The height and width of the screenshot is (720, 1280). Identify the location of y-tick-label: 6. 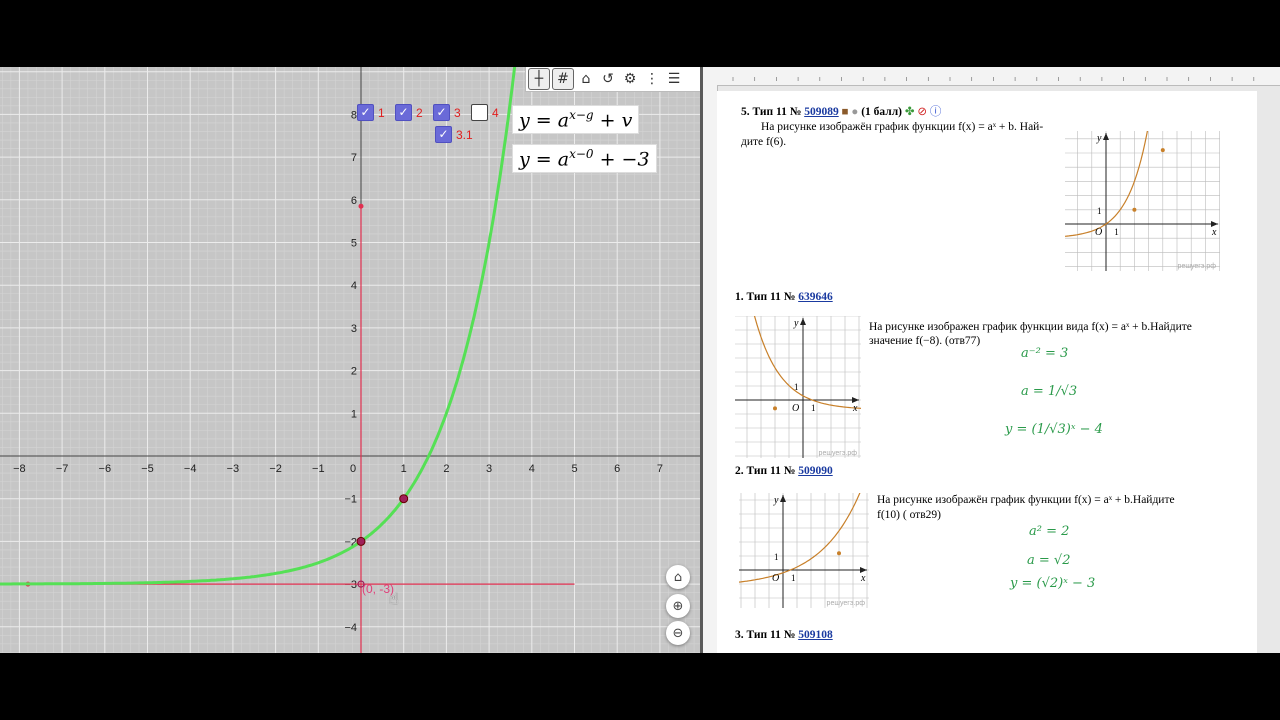
(354, 201).